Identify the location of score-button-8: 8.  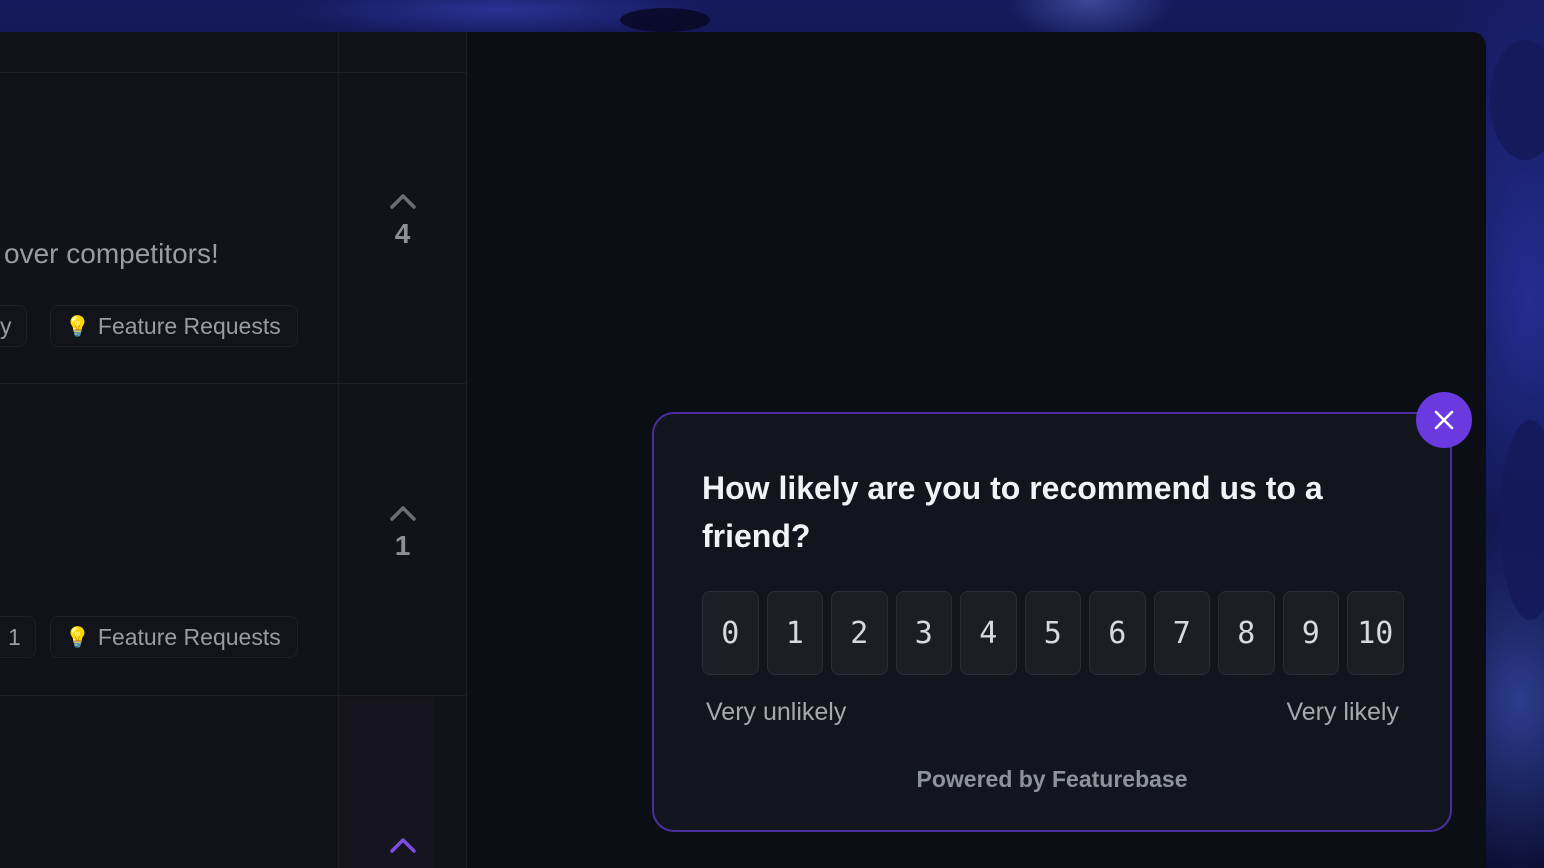
(1246, 633).